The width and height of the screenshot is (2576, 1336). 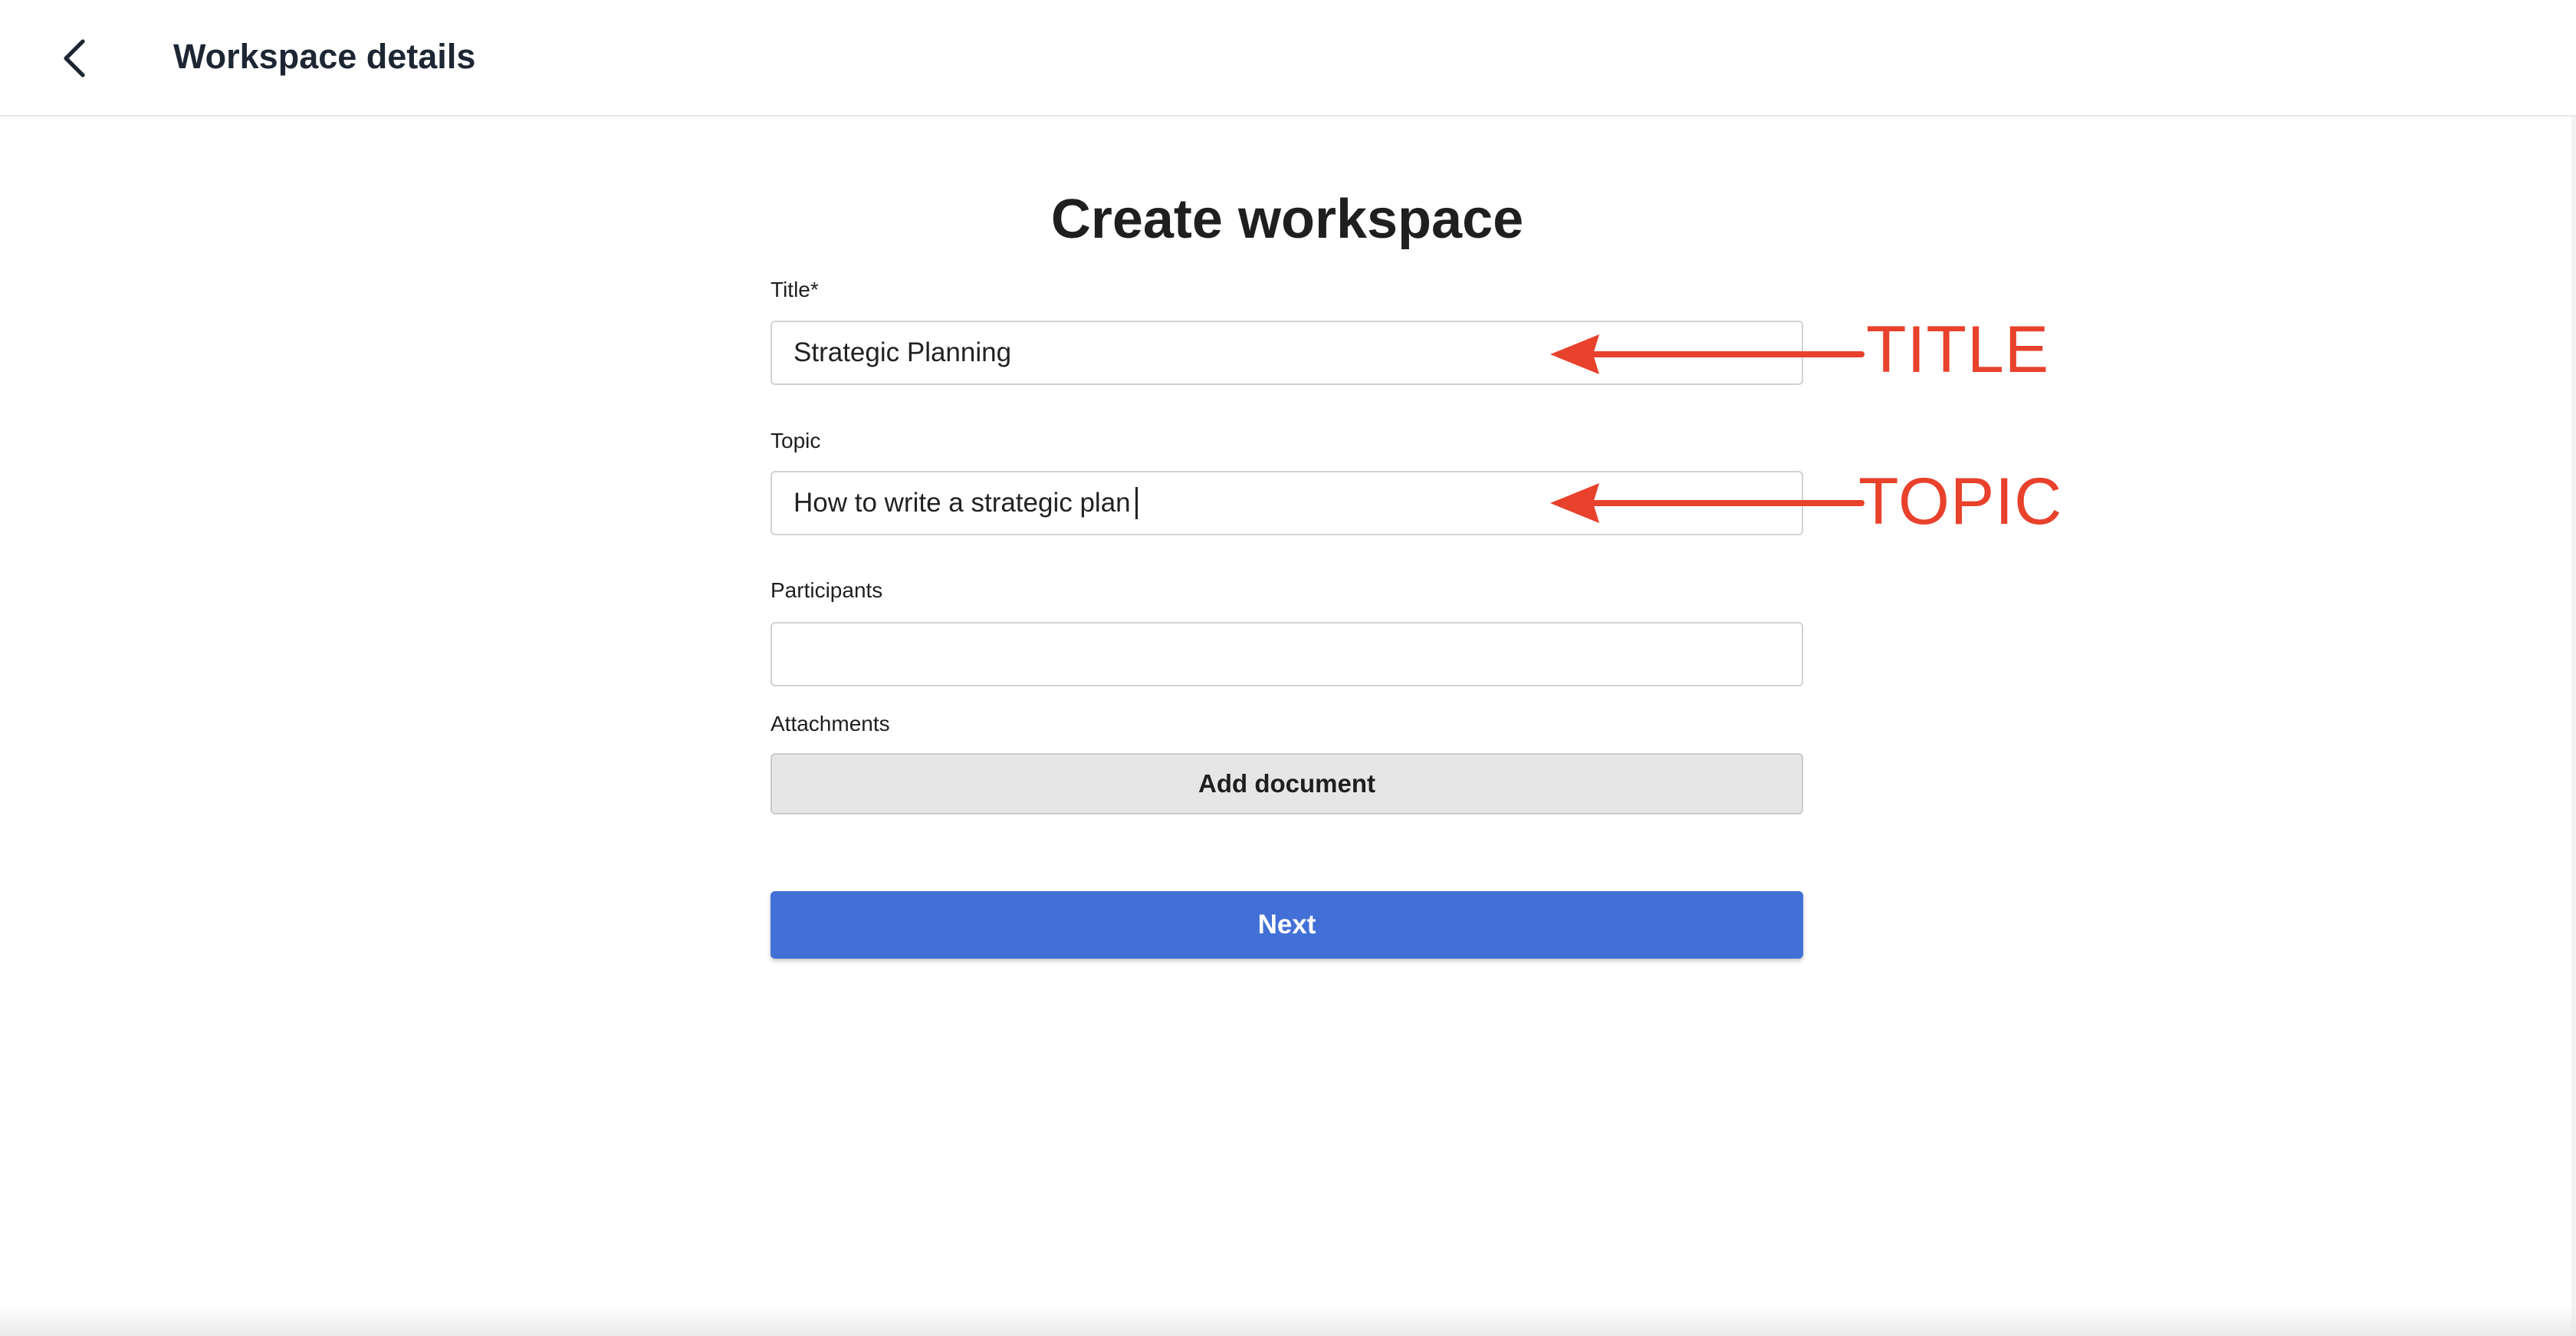 What do you see at coordinates (1286, 783) in the screenshot?
I see `add-document-button: Add document` at bounding box center [1286, 783].